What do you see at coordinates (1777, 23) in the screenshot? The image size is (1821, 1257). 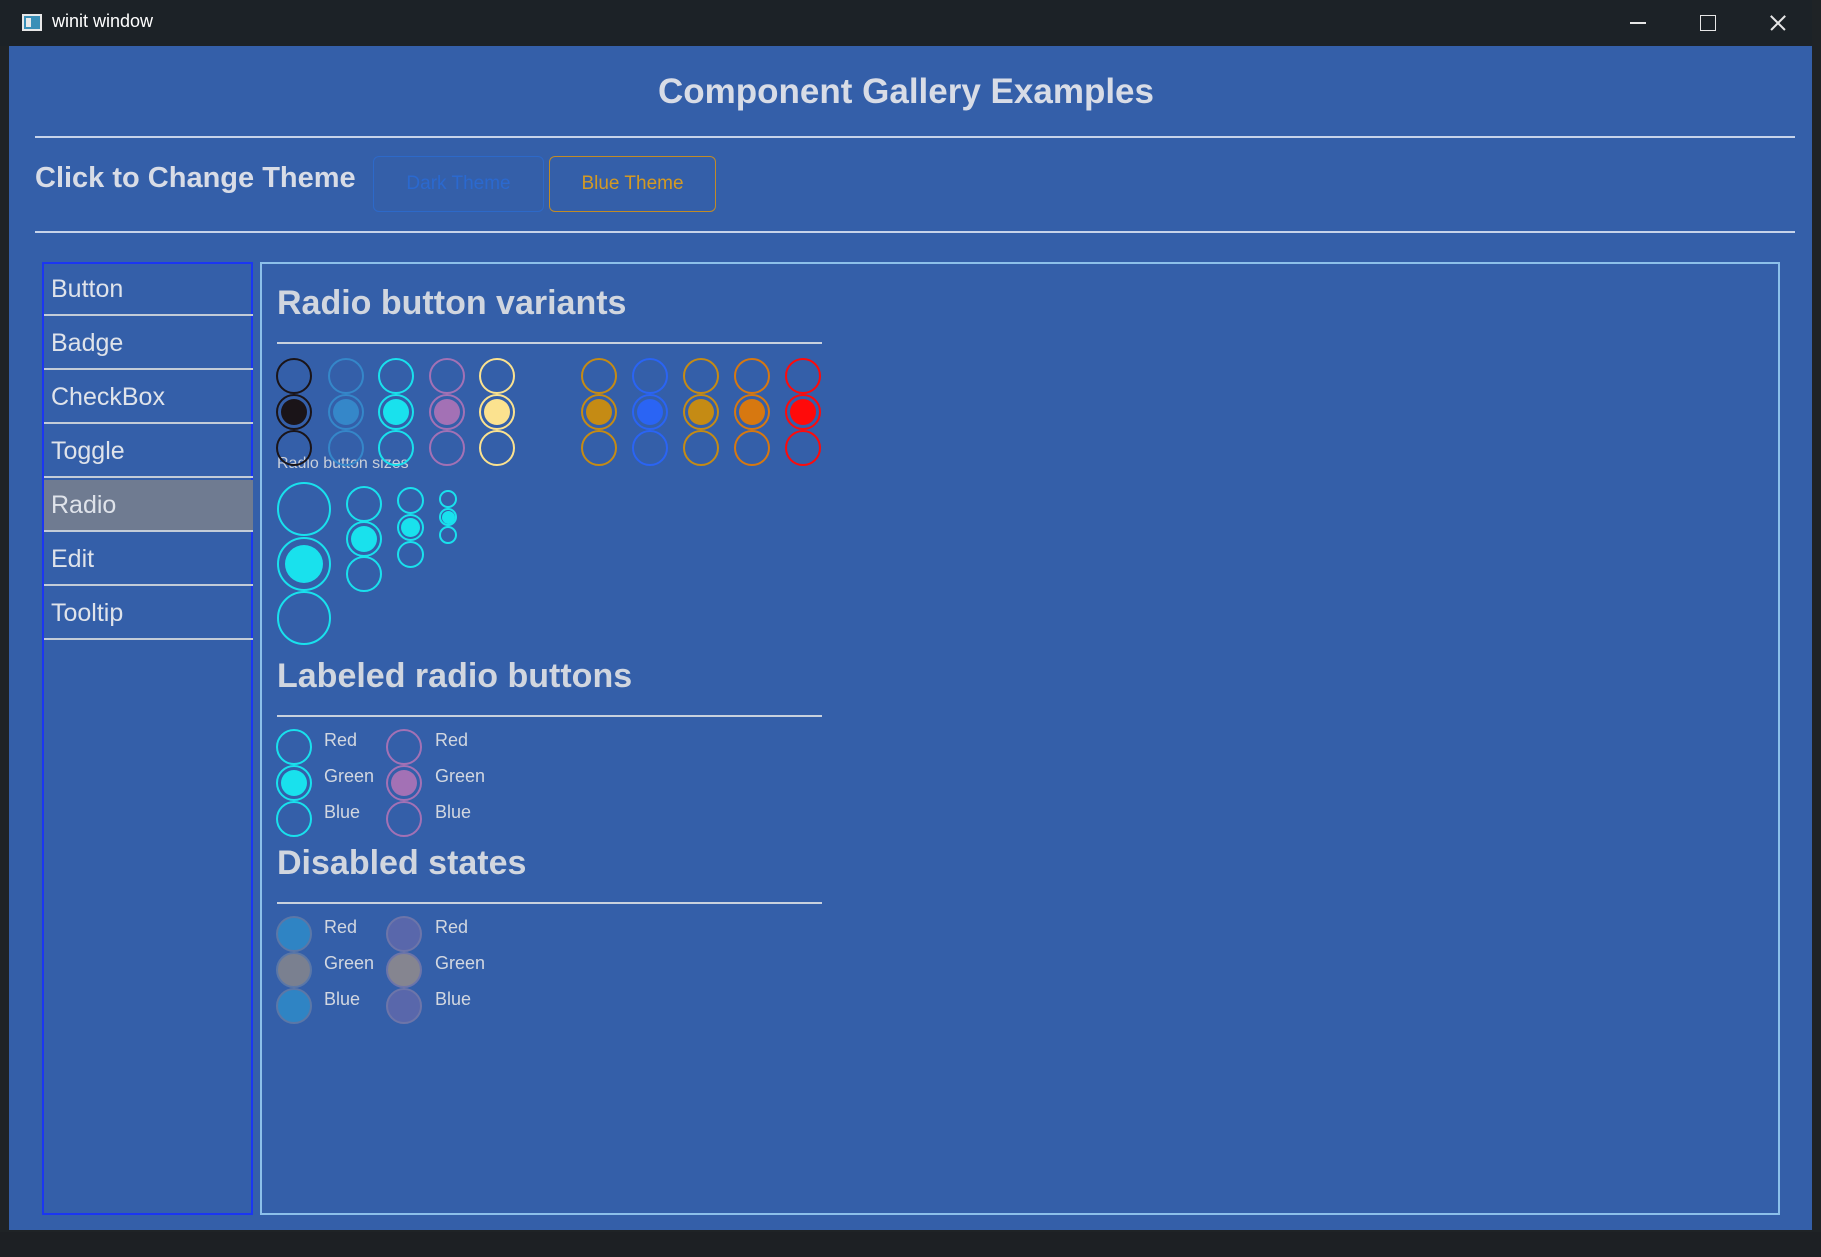 I see `close-icon` at bounding box center [1777, 23].